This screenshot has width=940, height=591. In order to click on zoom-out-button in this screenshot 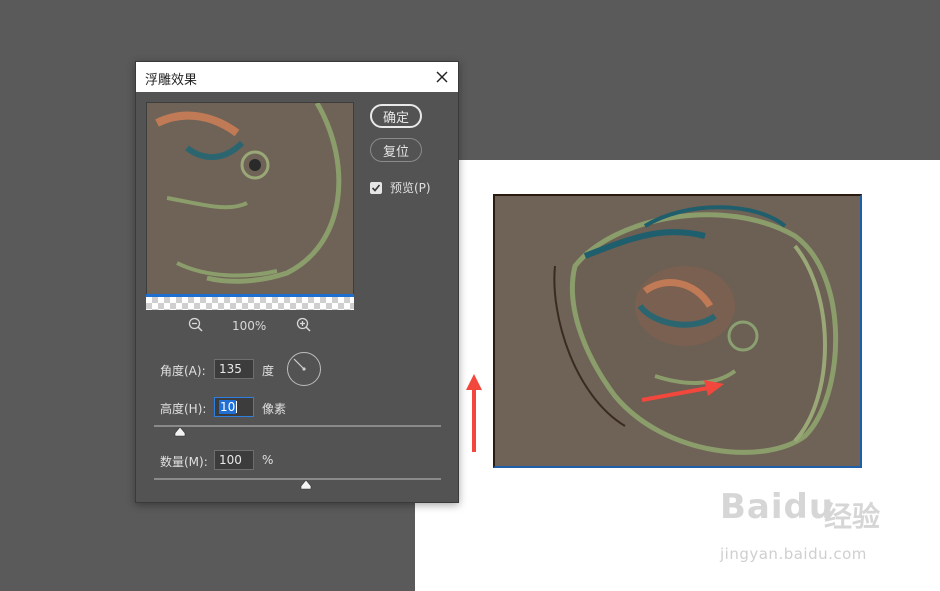, I will do `click(196, 326)`.